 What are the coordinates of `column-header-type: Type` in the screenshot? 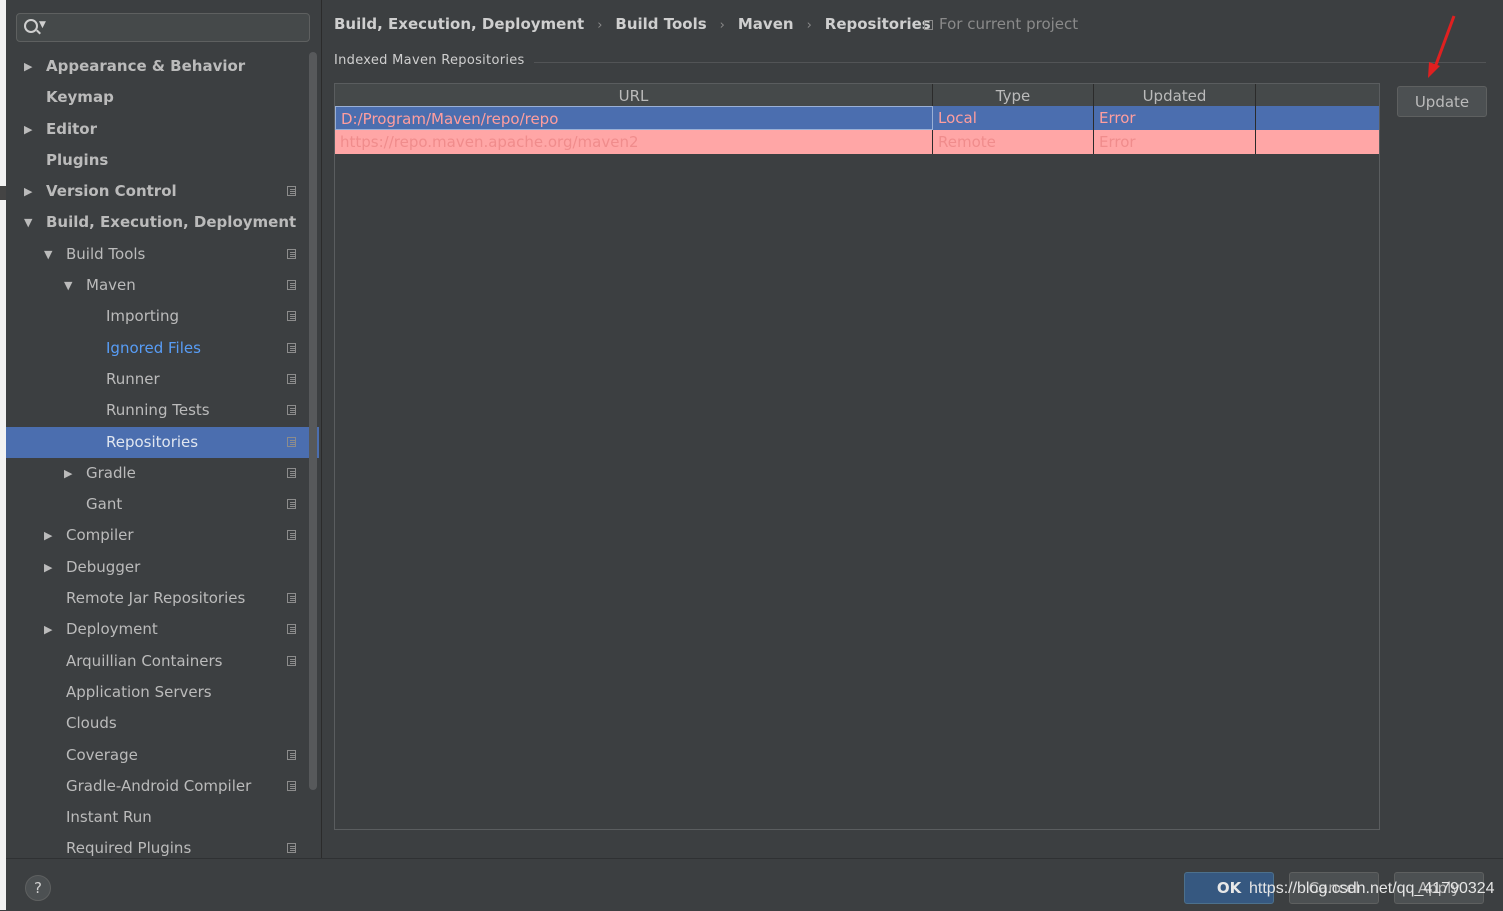 It's located at (1013, 95).